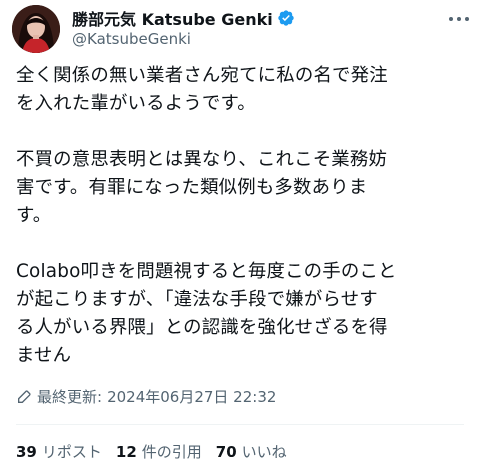 Image resolution: width=480 pixels, height=476 pixels. What do you see at coordinates (44, 355) in the screenshot?
I see `tweet-line: ません` at bounding box center [44, 355].